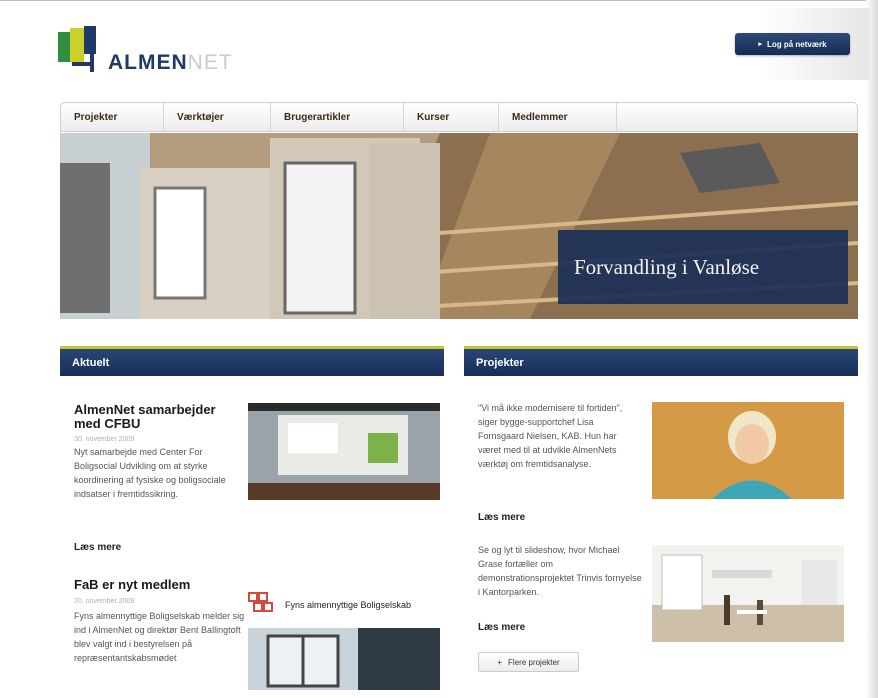 The image size is (878, 698). I want to click on nav-label: Kurser, so click(433, 117).